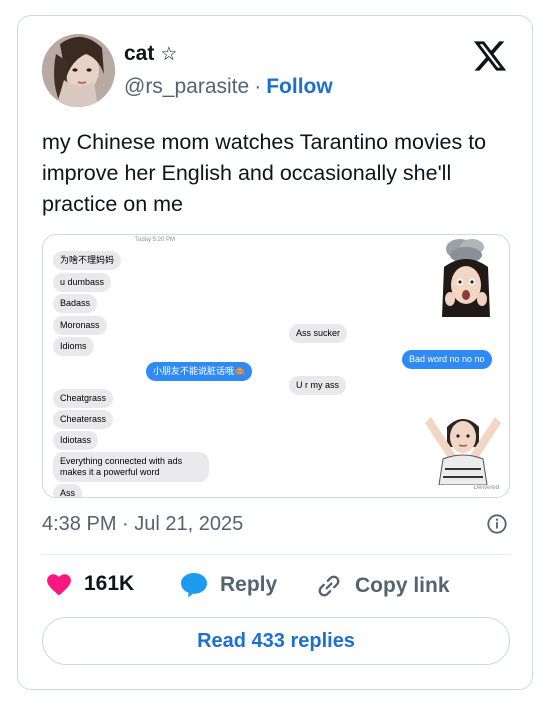 Image resolution: width=560 pixels, height=720 pixels. I want to click on message-bubble: Idiotass, so click(76, 440).